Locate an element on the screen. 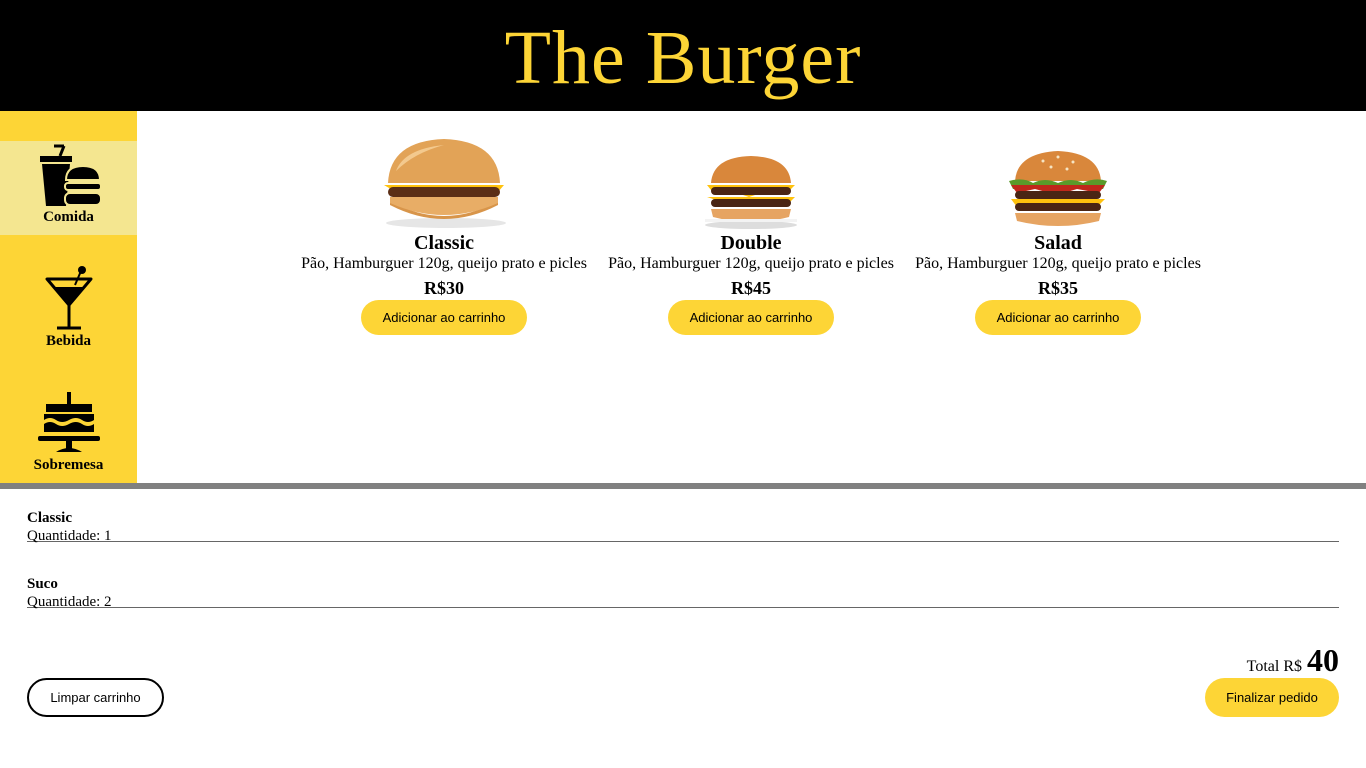  product-price: R$35 is located at coordinates (1058, 288).